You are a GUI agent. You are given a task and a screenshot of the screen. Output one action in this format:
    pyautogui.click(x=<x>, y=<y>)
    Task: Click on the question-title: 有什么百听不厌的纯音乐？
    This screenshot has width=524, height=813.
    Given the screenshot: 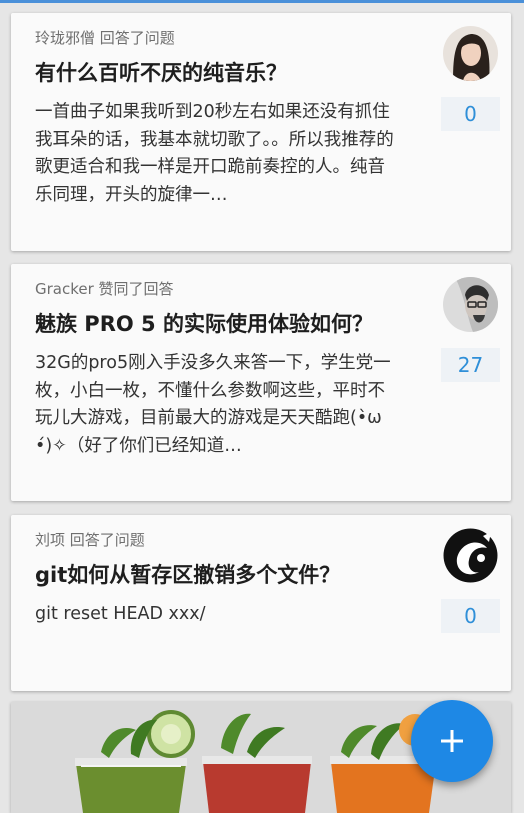 What is the action you would take?
    pyautogui.click(x=161, y=72)
    